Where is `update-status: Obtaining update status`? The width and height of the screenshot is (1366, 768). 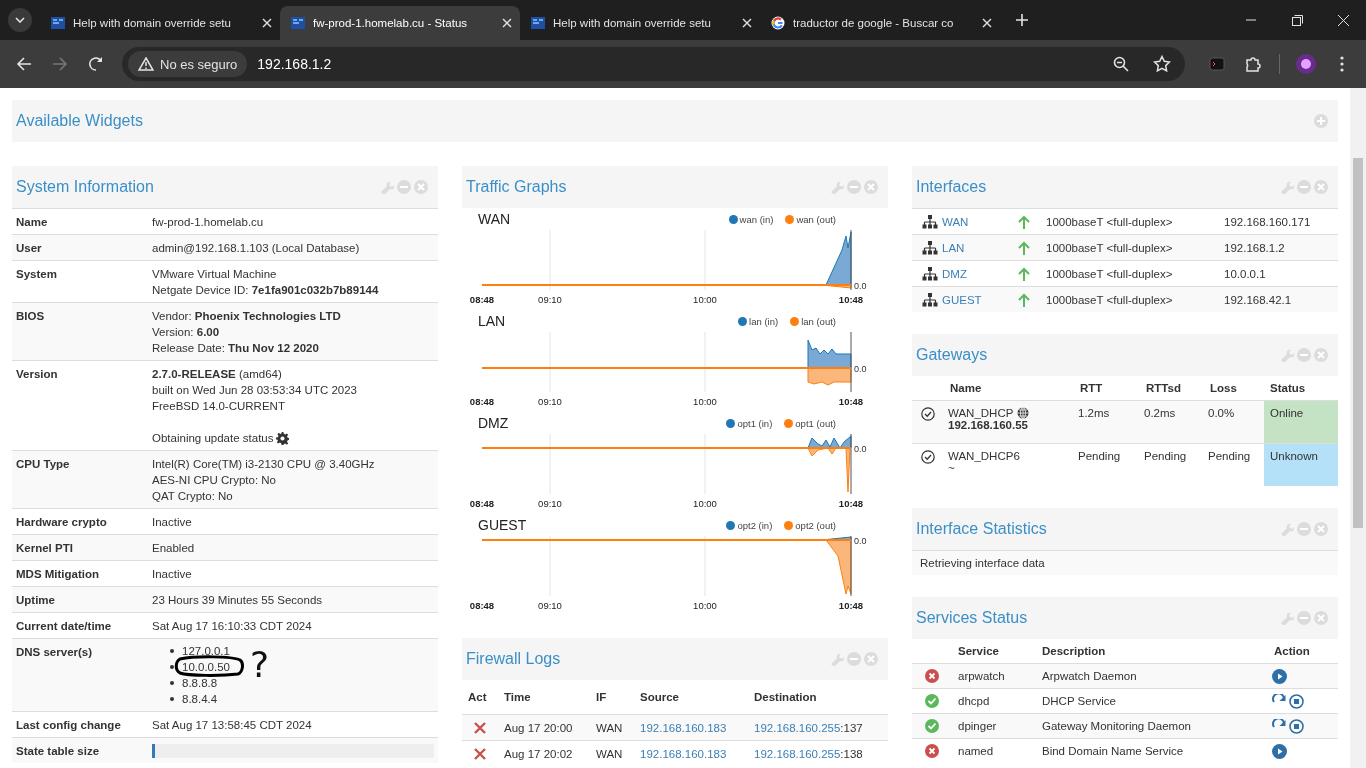 update-status: Obtaining update status is located at coordinates (213, 438).